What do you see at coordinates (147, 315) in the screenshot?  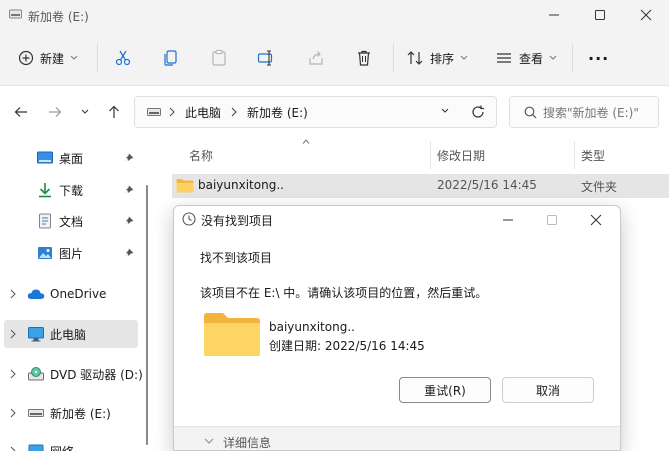 I see `sidebar-scrollbar` at bounding box center [147, 315].